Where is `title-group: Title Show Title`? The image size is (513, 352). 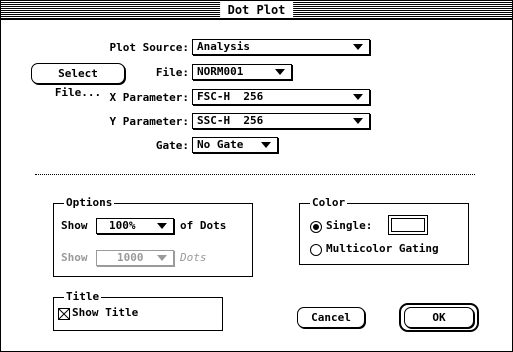 title-group: Title Show Title is located at coordinates (138, 310).